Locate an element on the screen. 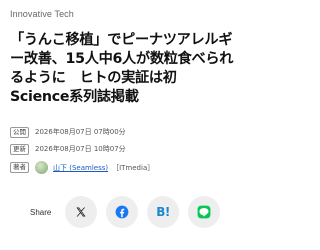 The width and height of the screenshot is (320, 250). author-organization: ［ITmedia］ is located at coordinates (133, 167).